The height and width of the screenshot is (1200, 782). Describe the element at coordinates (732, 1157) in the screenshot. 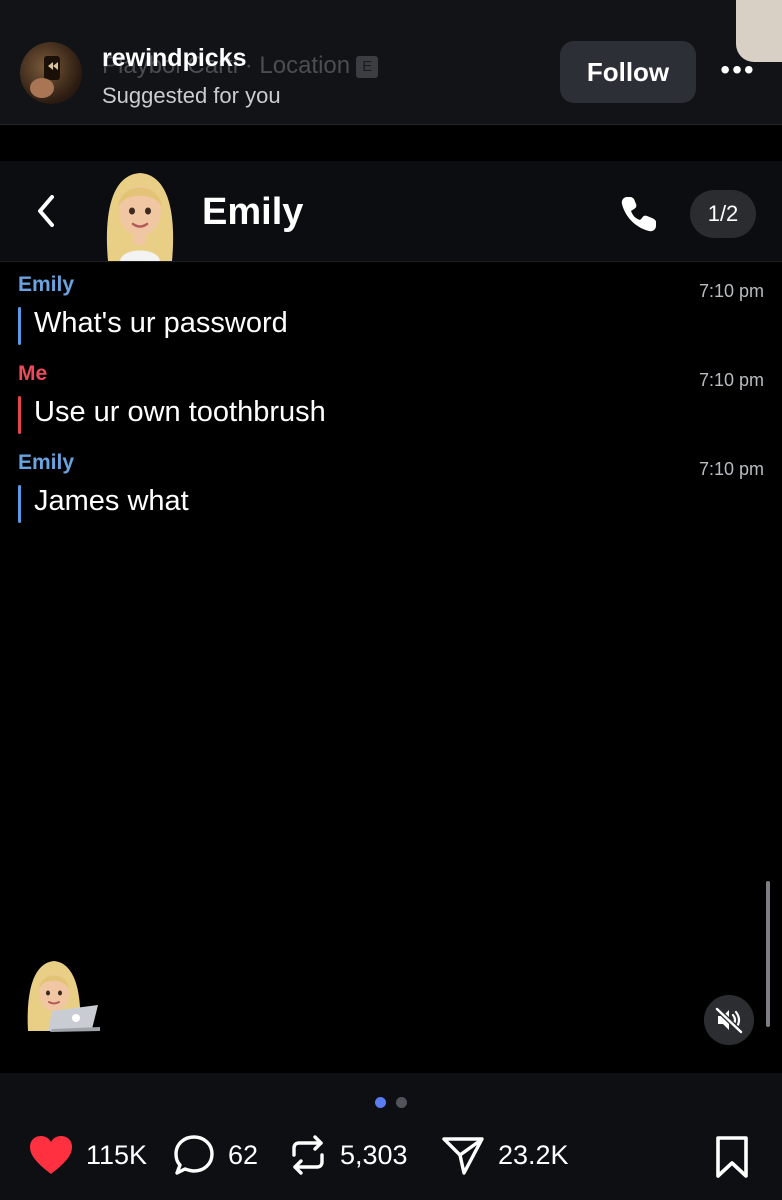

I see `bookmark-icon` at that location.